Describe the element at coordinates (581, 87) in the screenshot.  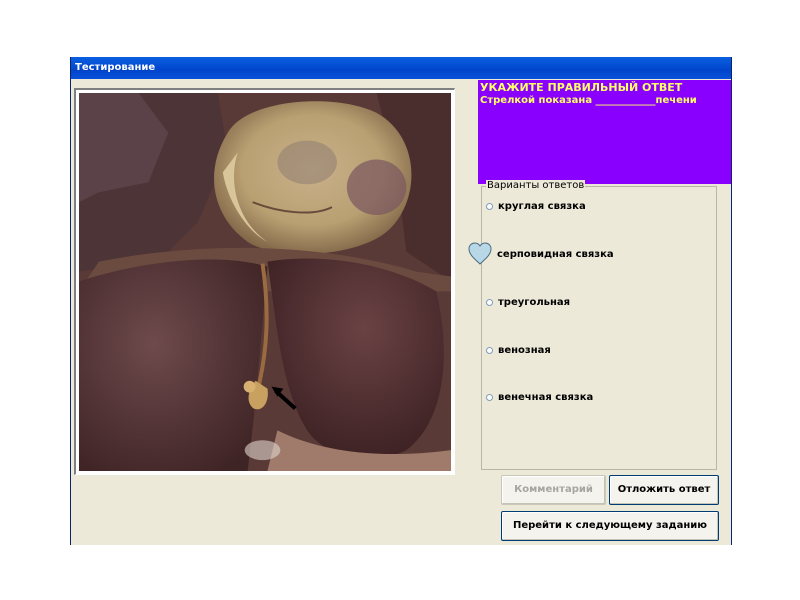
I see `question-header: УКАЖИТЕ ПРАВИЛЬНЫЙ ОТВЕТ` at that location.